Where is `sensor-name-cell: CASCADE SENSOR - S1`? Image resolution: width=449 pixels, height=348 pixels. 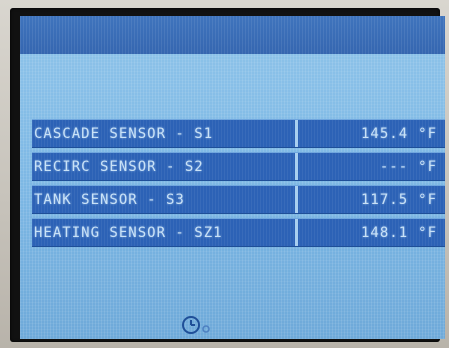
sensor-name-cell: CASCADE SENSOR - S1 is located at coordinates (165, 133).